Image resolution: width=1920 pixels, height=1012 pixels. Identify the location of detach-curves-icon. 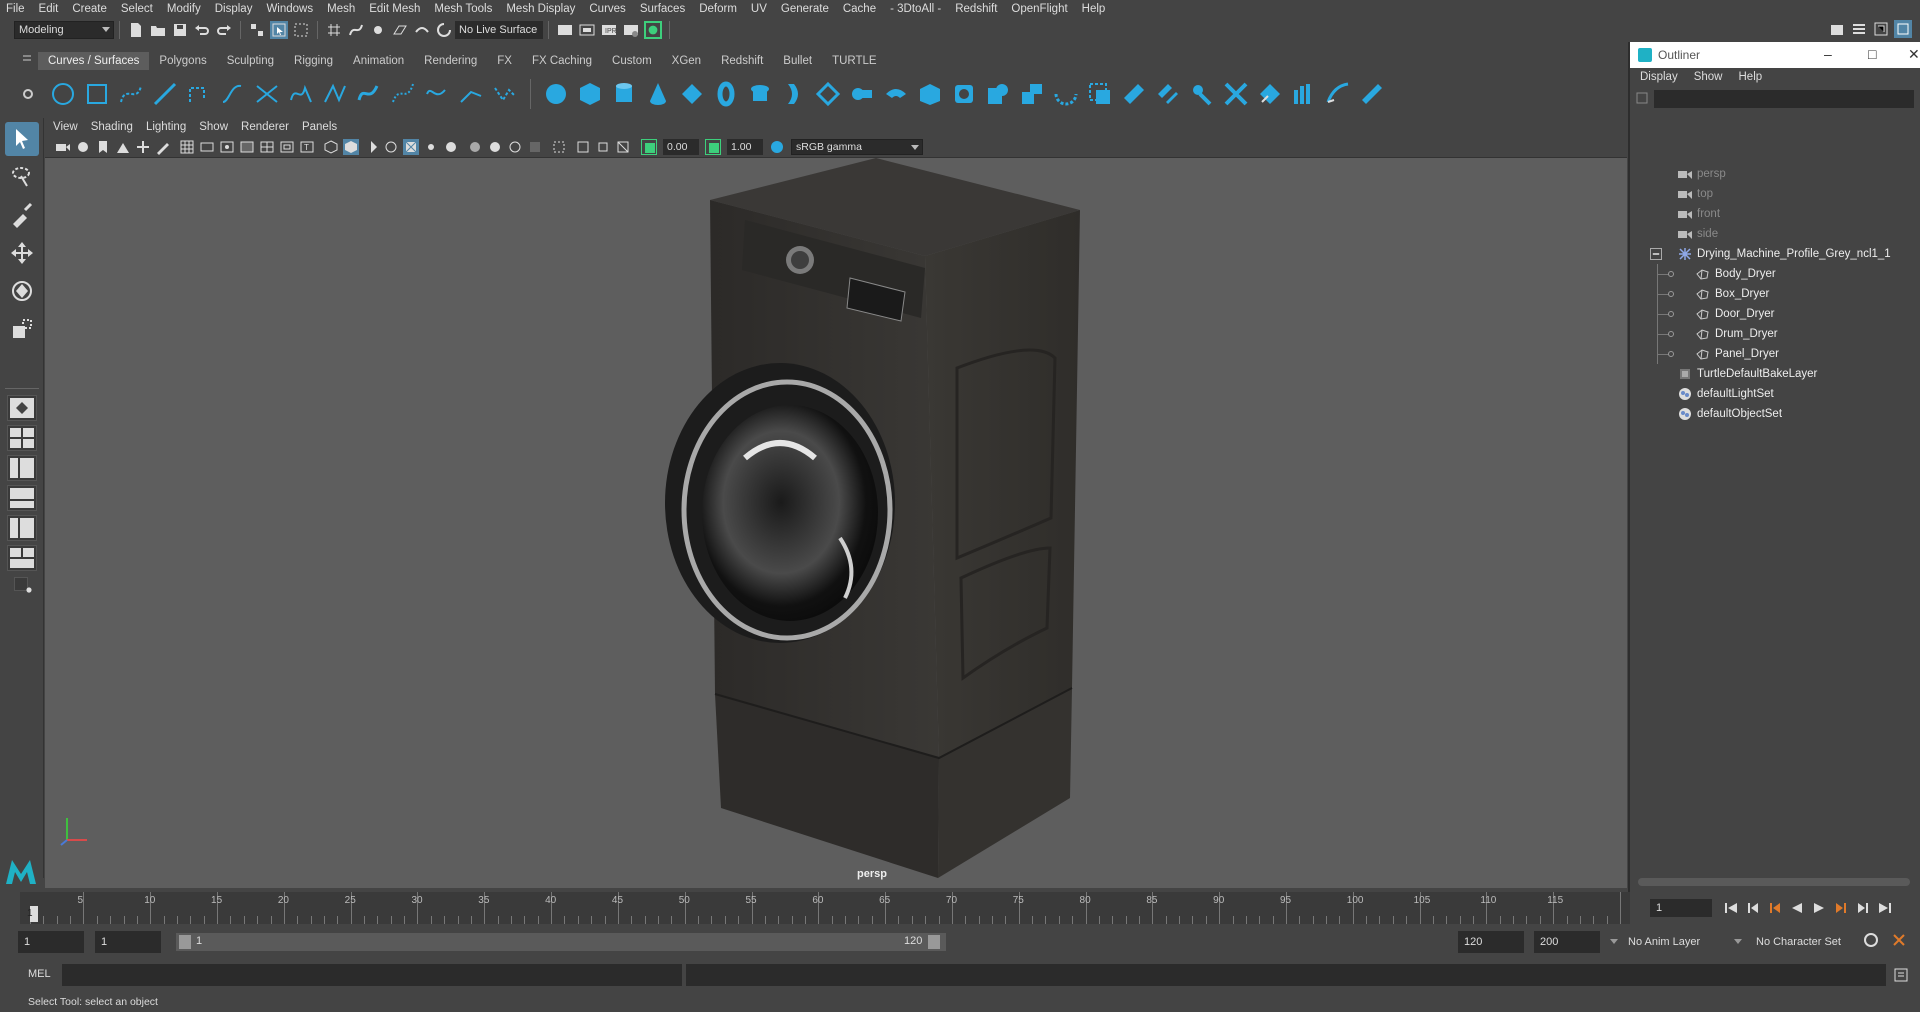
(335, 94).